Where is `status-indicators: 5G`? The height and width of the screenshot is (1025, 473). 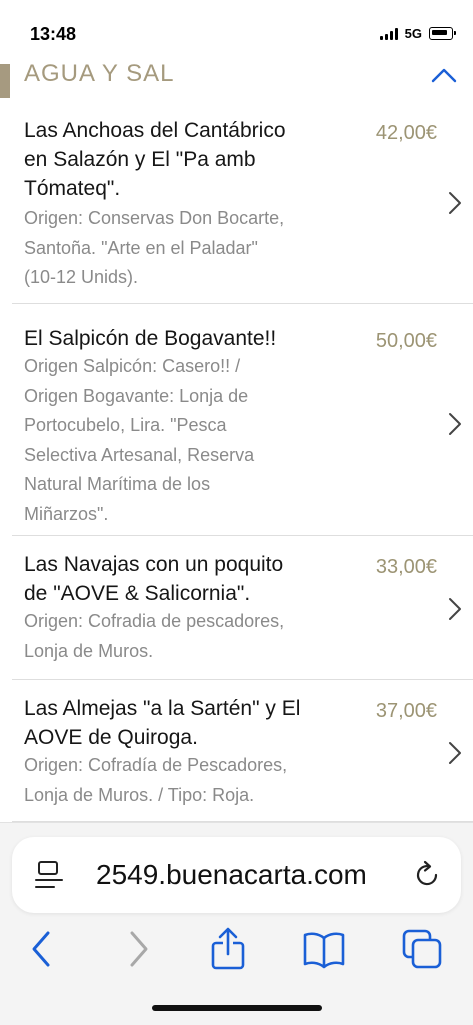 status-indicators: 5G is located at coordinates (417, 33).